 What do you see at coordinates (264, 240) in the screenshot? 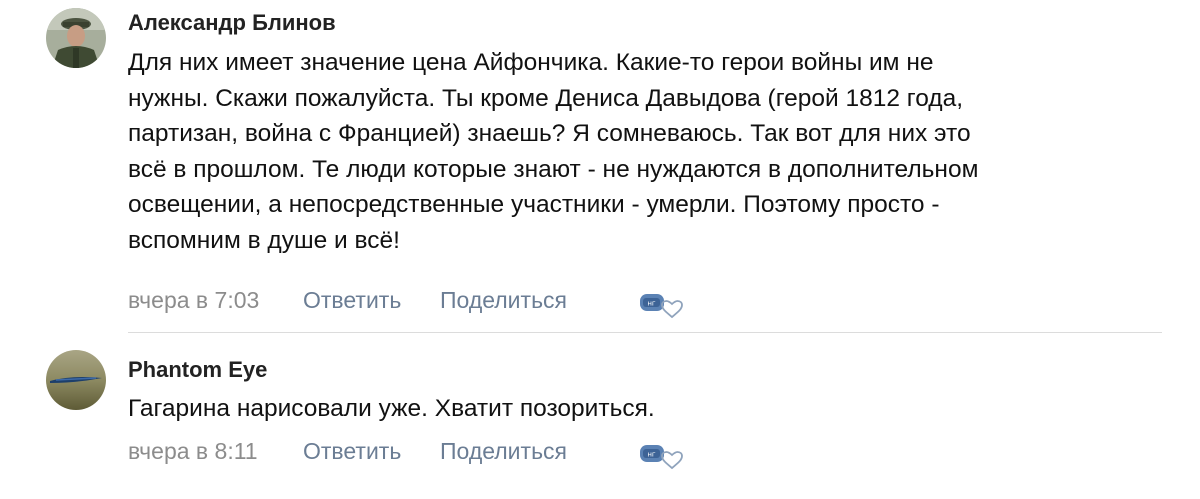
I see `comment-text-line: вспомним в душе и всё!` at bounding box center [264, 240].